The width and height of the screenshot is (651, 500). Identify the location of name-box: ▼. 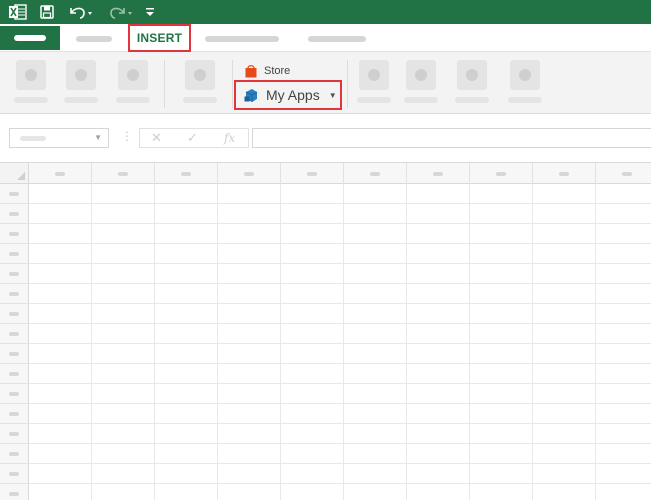
(59, 138).